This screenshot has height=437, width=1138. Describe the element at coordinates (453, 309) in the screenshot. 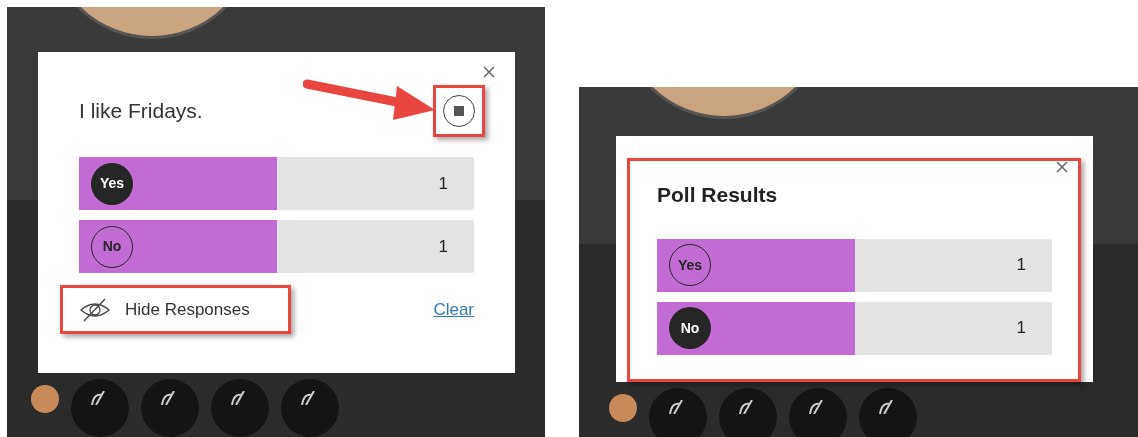

I see `clear-link: Clear` at that location.